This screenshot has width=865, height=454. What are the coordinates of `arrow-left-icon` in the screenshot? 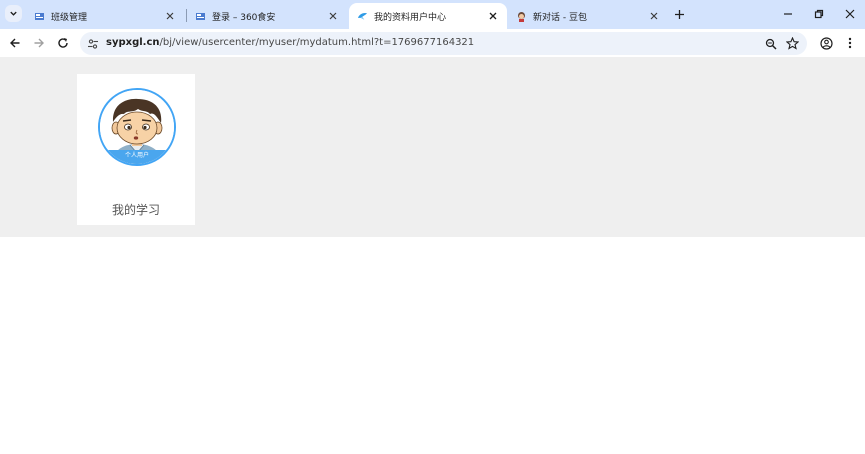 It's located at (15, 43).